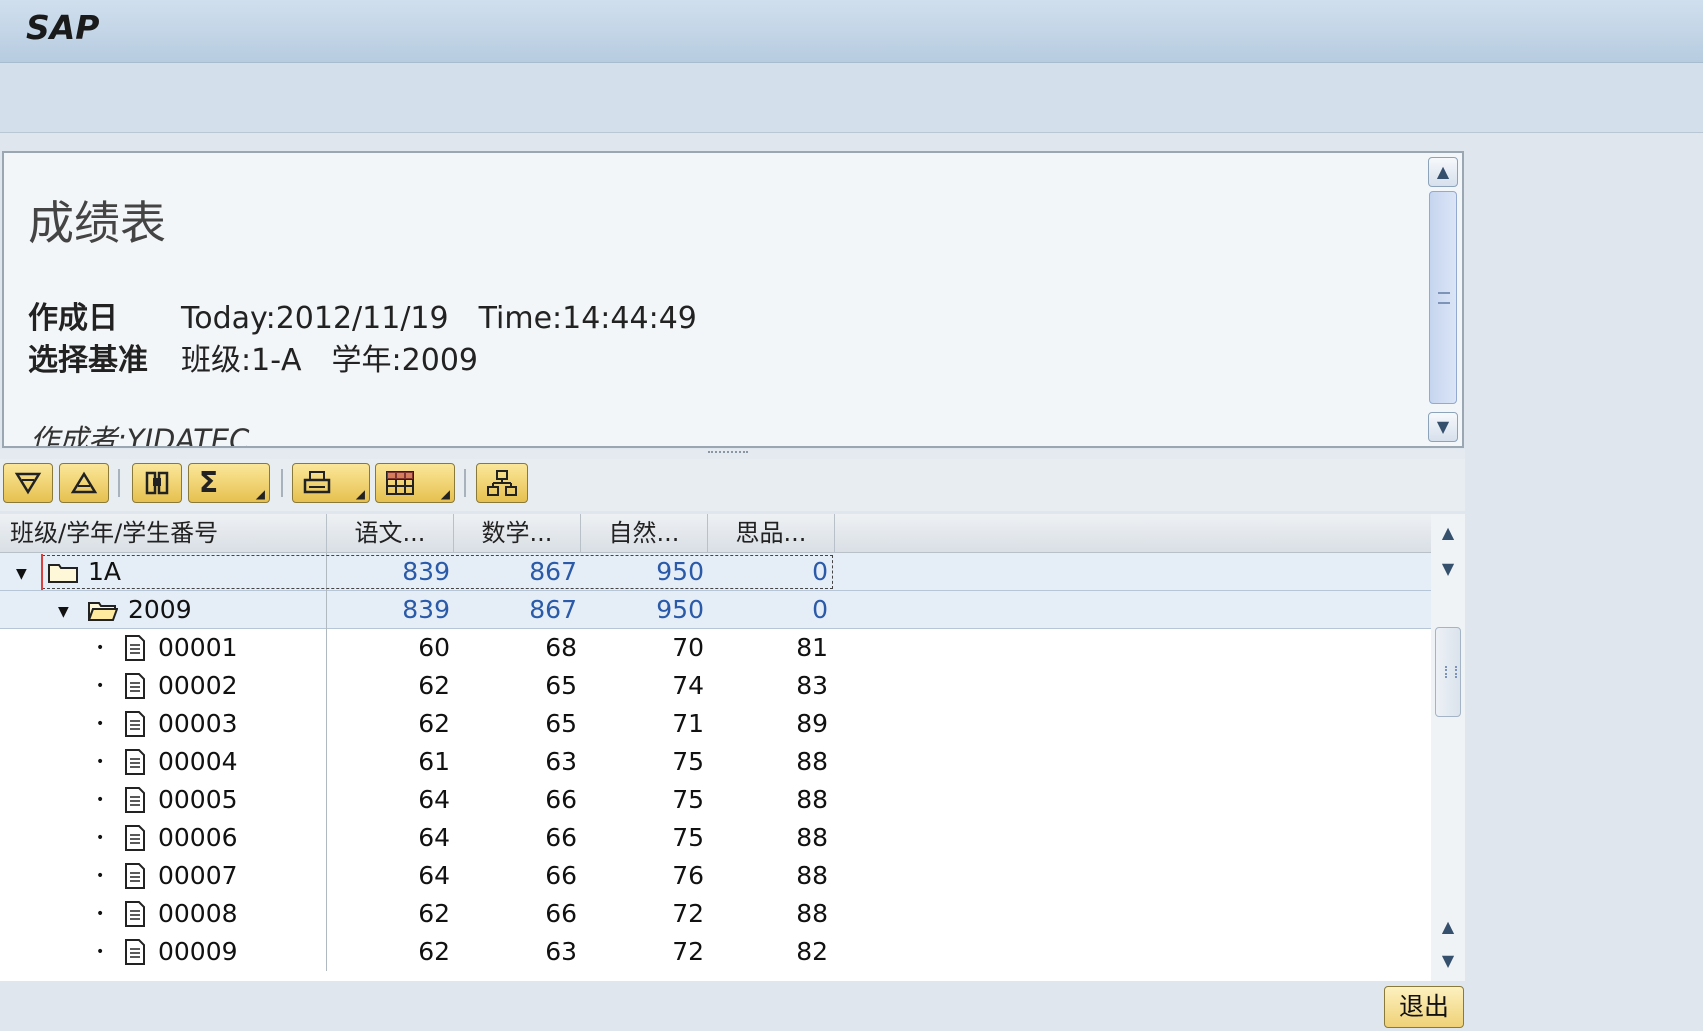  I want to click on column-header-hierarchy: 班级/学年/学生番号, so click(163, 533).